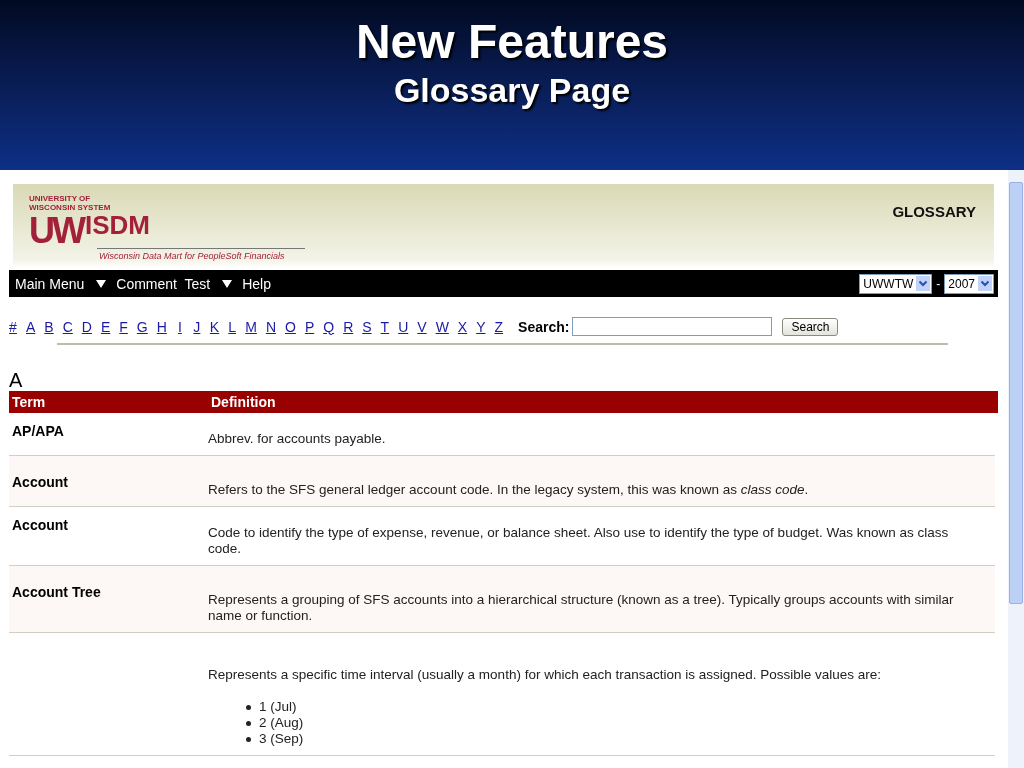 The image size is (1024, 768). Describe the element at coordinates (67, 326) in the screenshot. I see `letter-link: C` at that location.